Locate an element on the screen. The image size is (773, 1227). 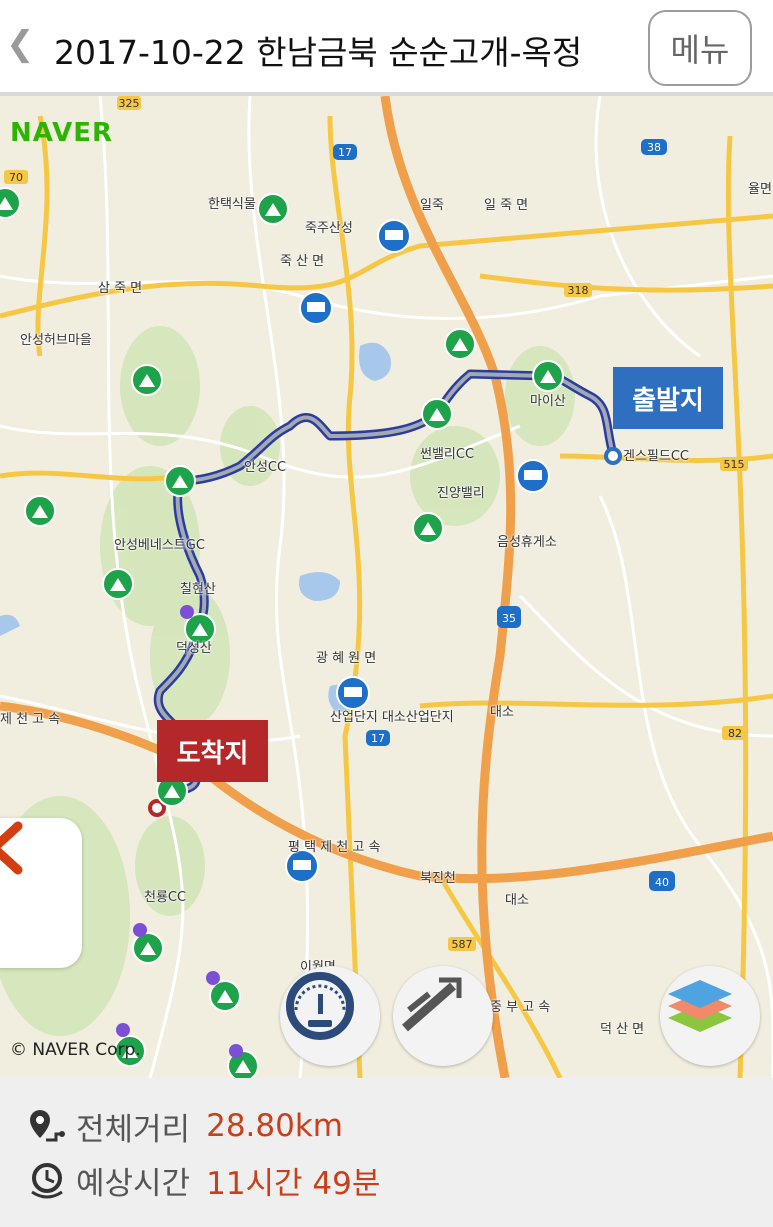
end-marker-label: 도착지 is located at coordinates (212, 751).